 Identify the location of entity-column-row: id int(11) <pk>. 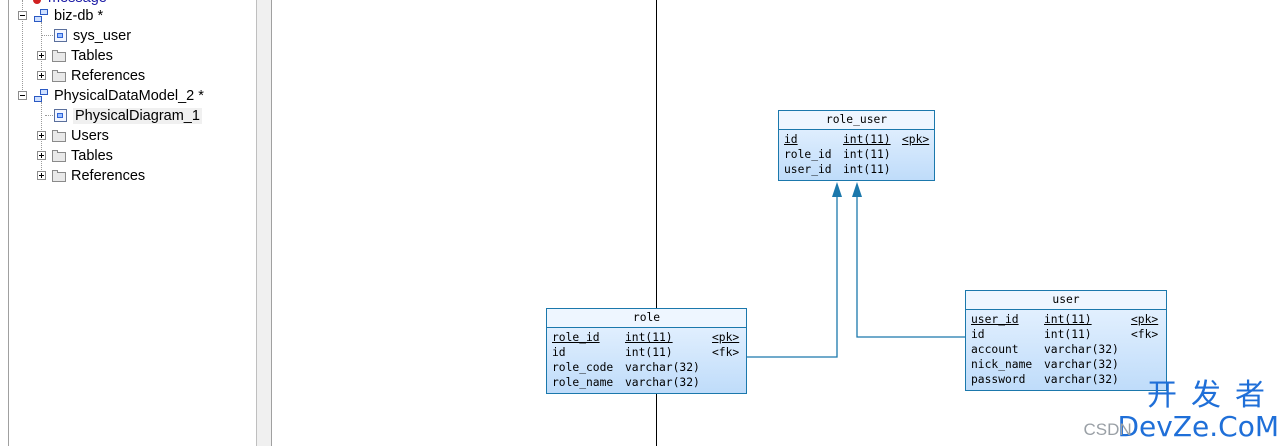
(856, 139).